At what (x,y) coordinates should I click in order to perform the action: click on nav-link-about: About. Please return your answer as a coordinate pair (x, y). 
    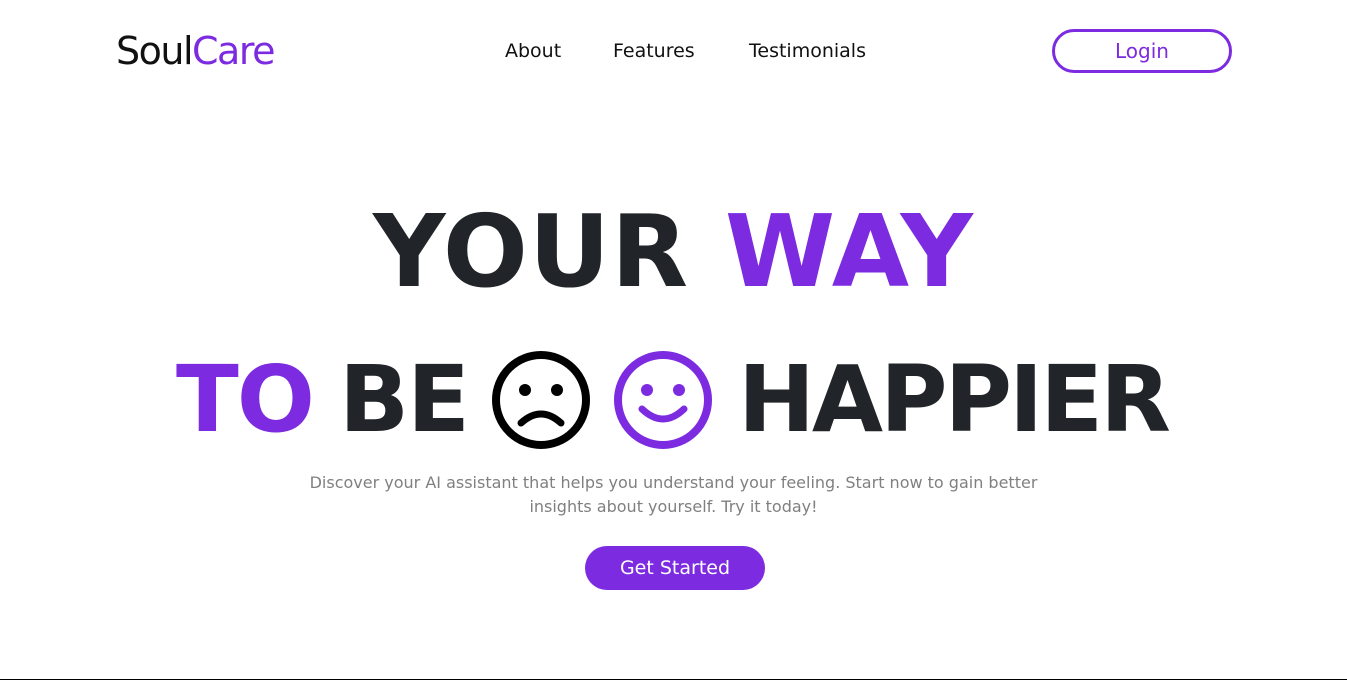
    Looking at the image, I should click on (533, 51).